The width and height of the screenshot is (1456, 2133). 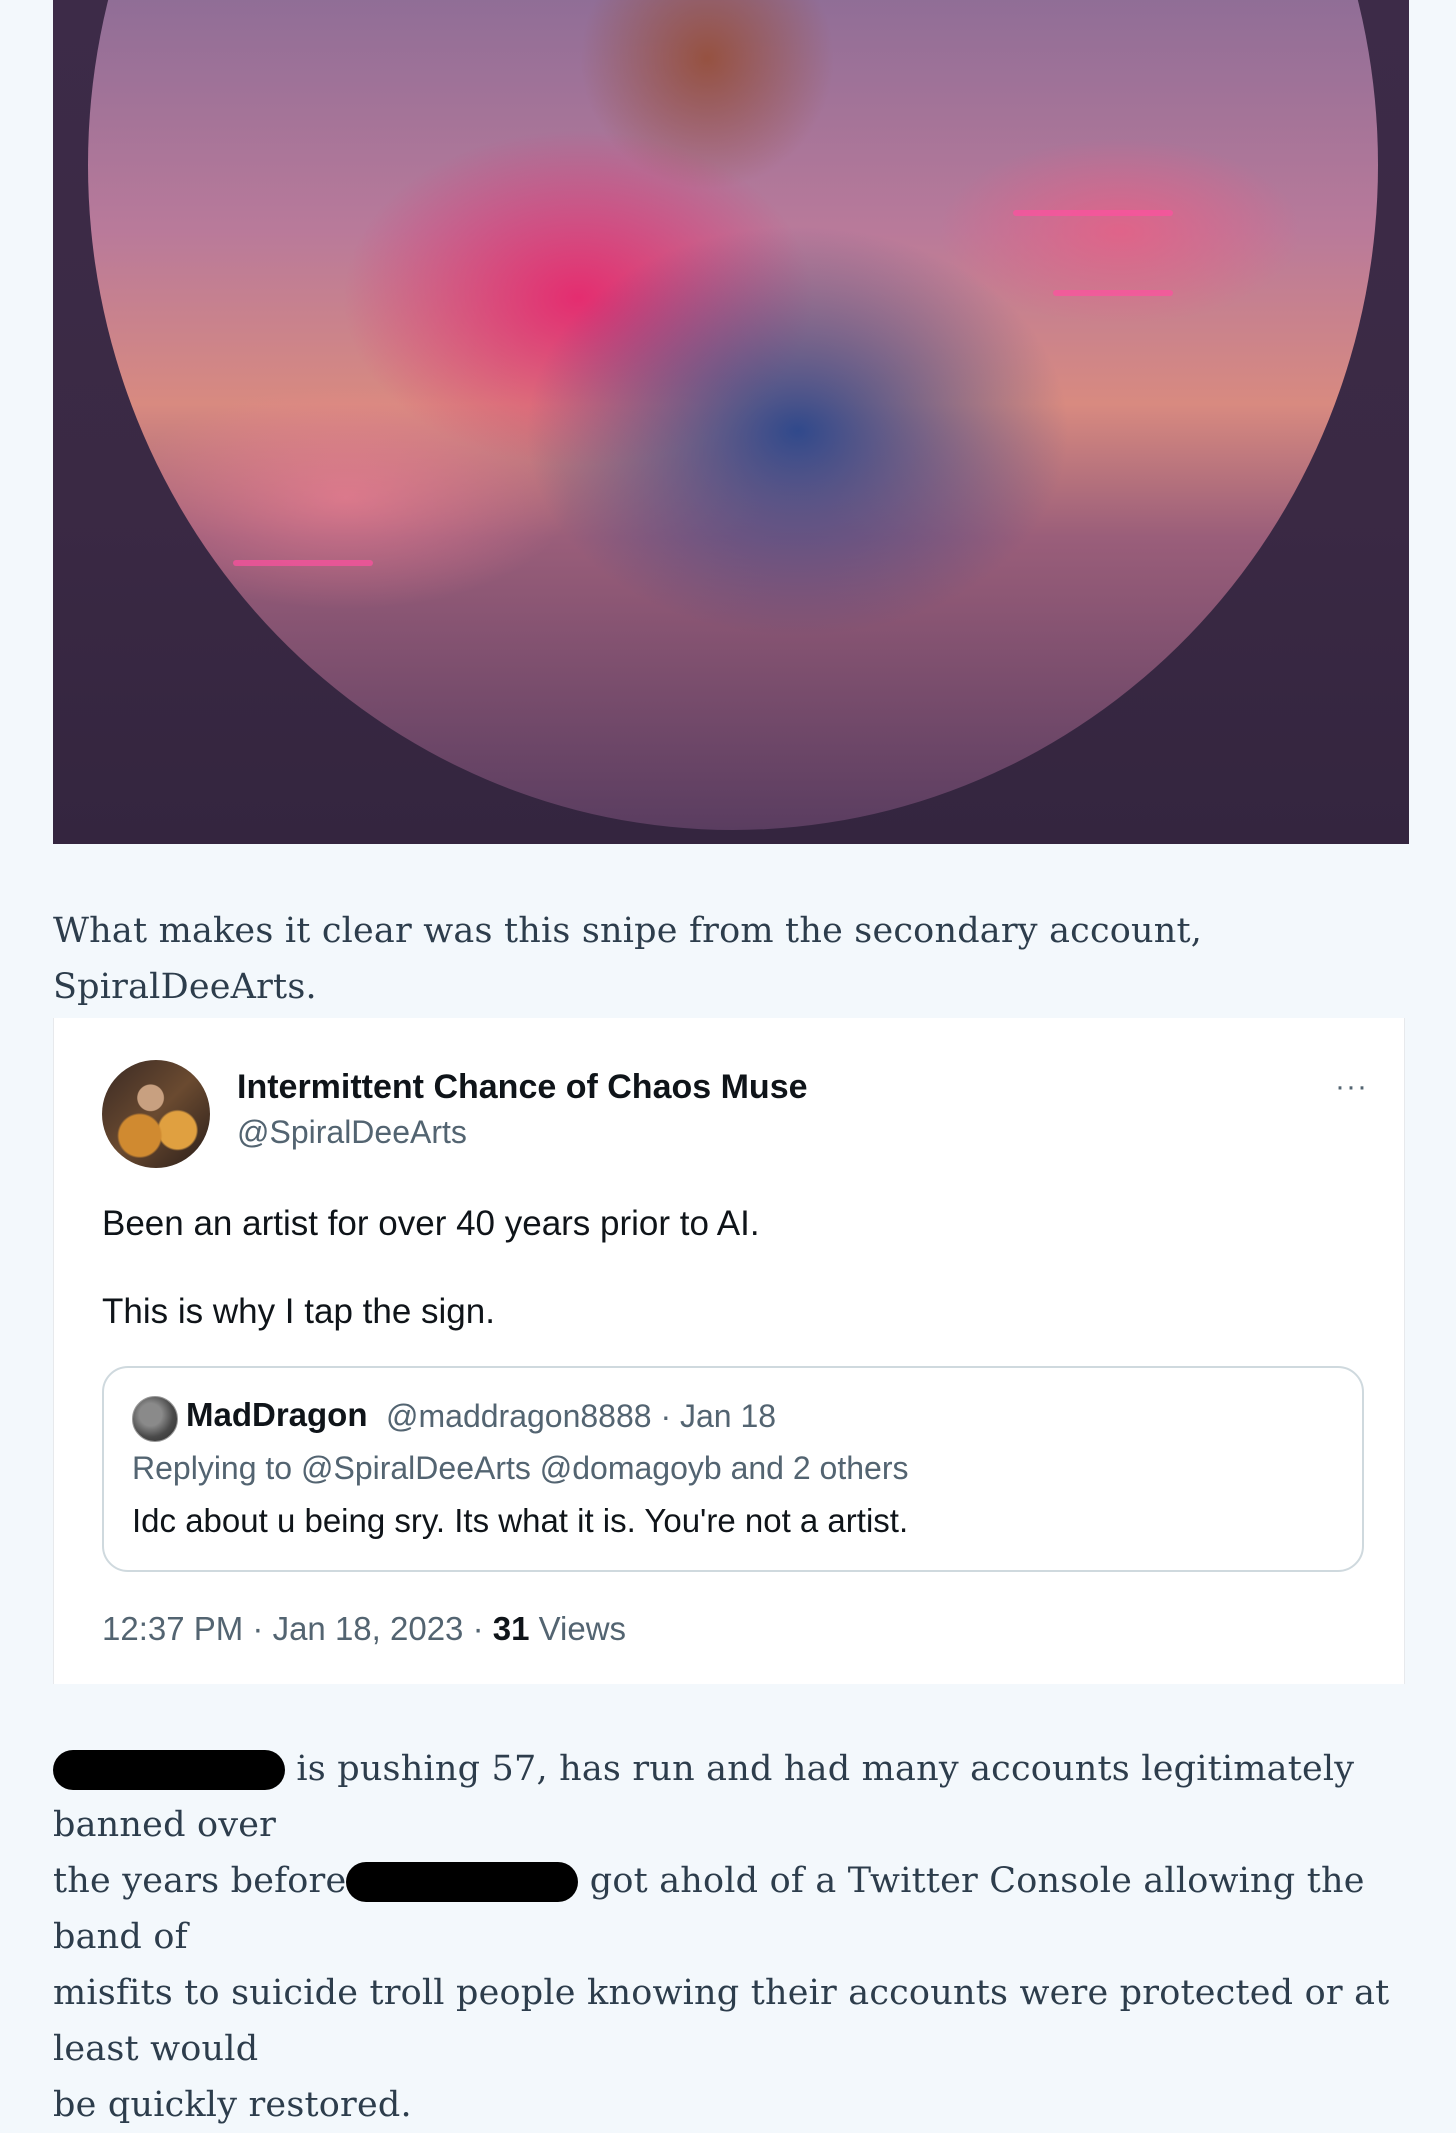 I want to click on views-count: 31, so click(x=511, y=1628).